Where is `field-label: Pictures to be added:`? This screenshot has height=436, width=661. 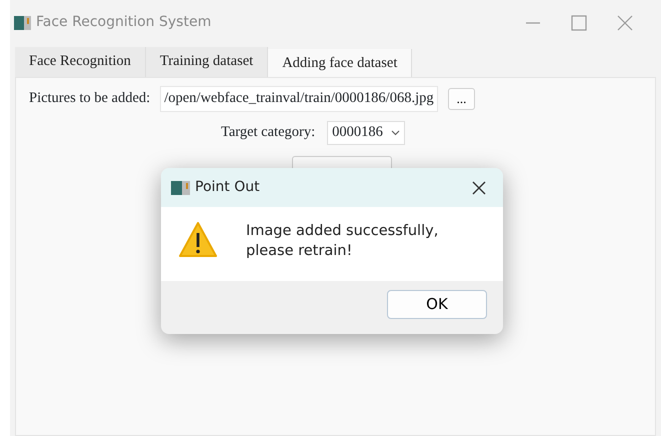
field-label: Pictures to be added: is located at coordinates (89, 98).